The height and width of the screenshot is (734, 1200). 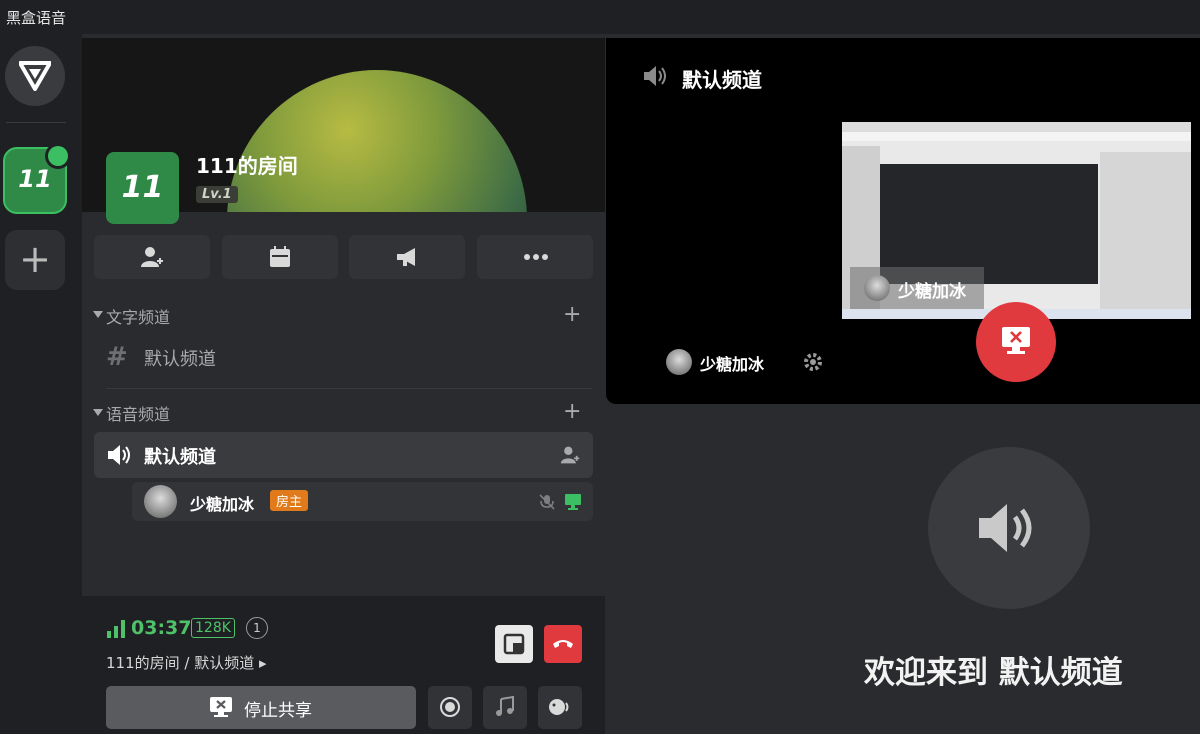 I want to click on screen-share-indicator, so click(x=58, y=156).